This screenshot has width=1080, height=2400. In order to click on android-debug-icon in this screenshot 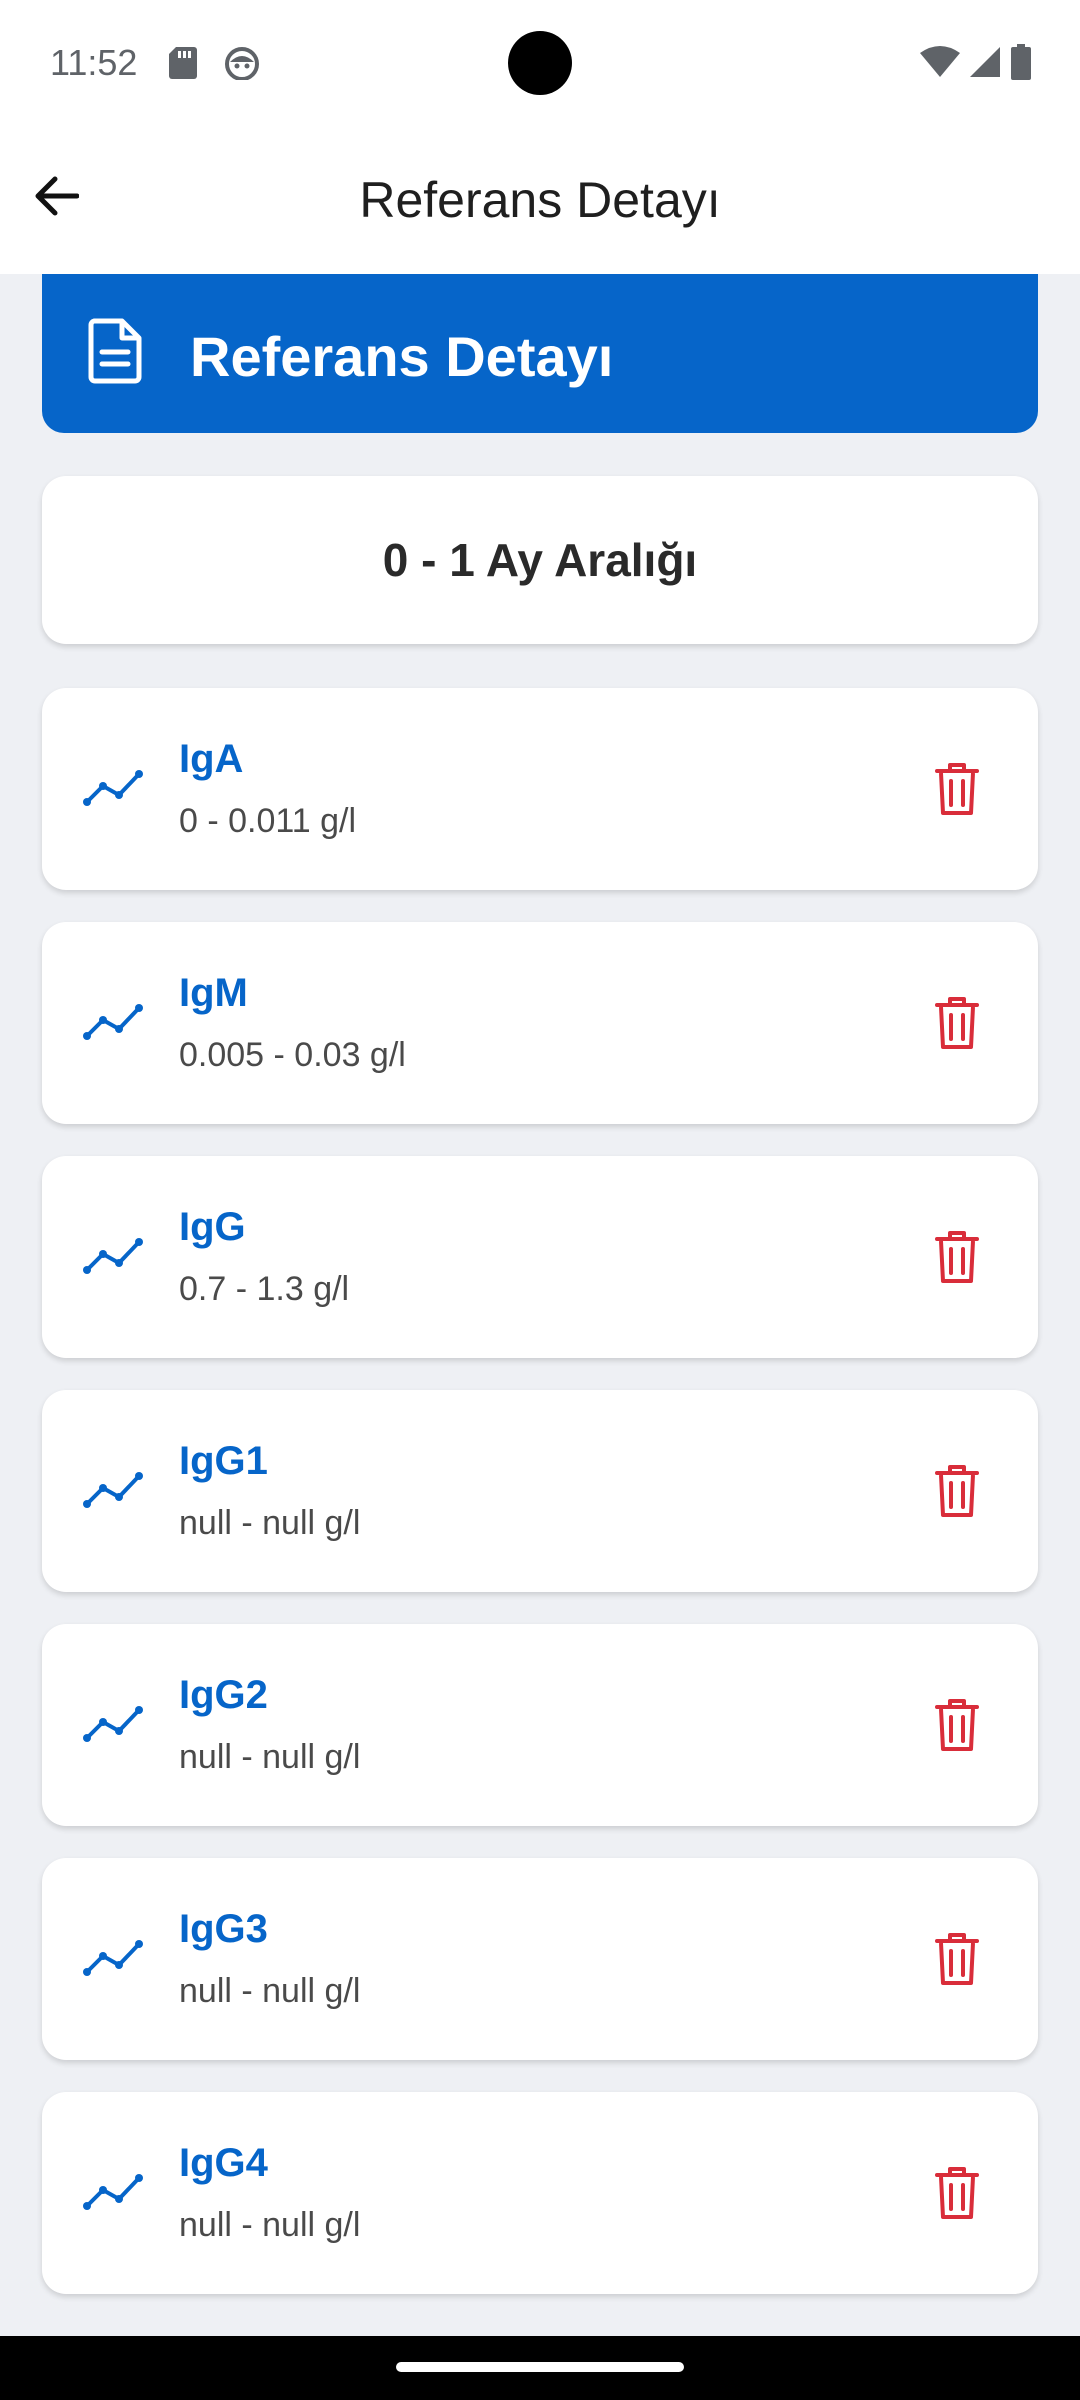, I will do `click(242, 63)`.